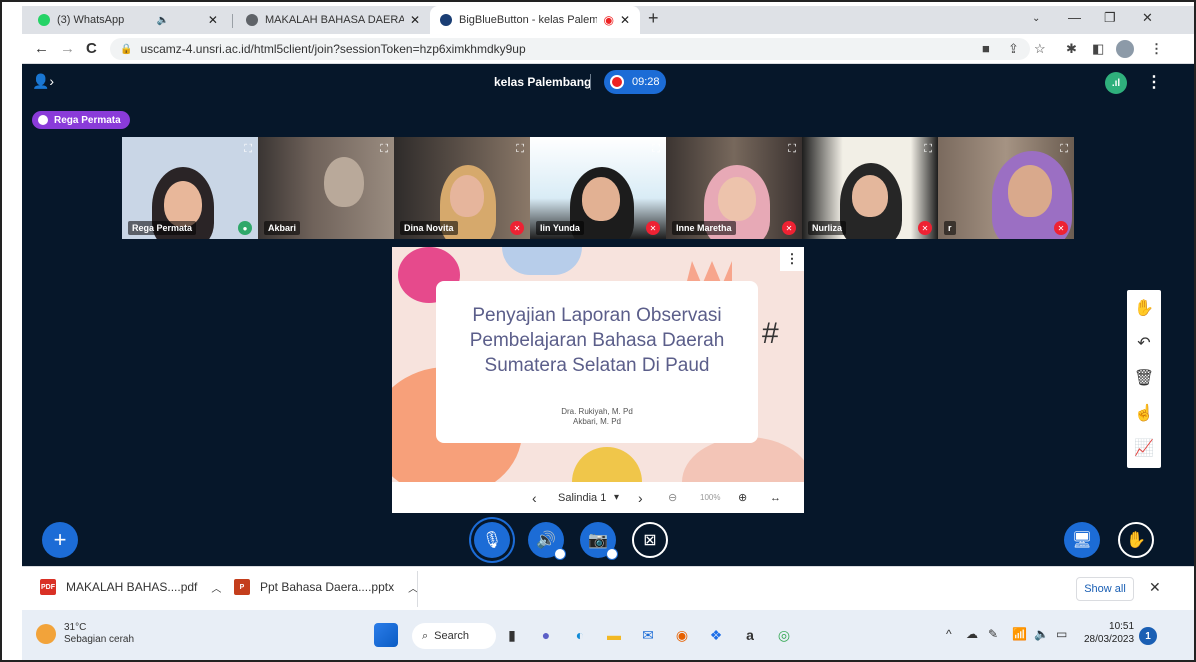 Image resolution: width=1196 pixels, height=662 pixels. I want to click on next-slide-icon: ›, so click(640, 498).